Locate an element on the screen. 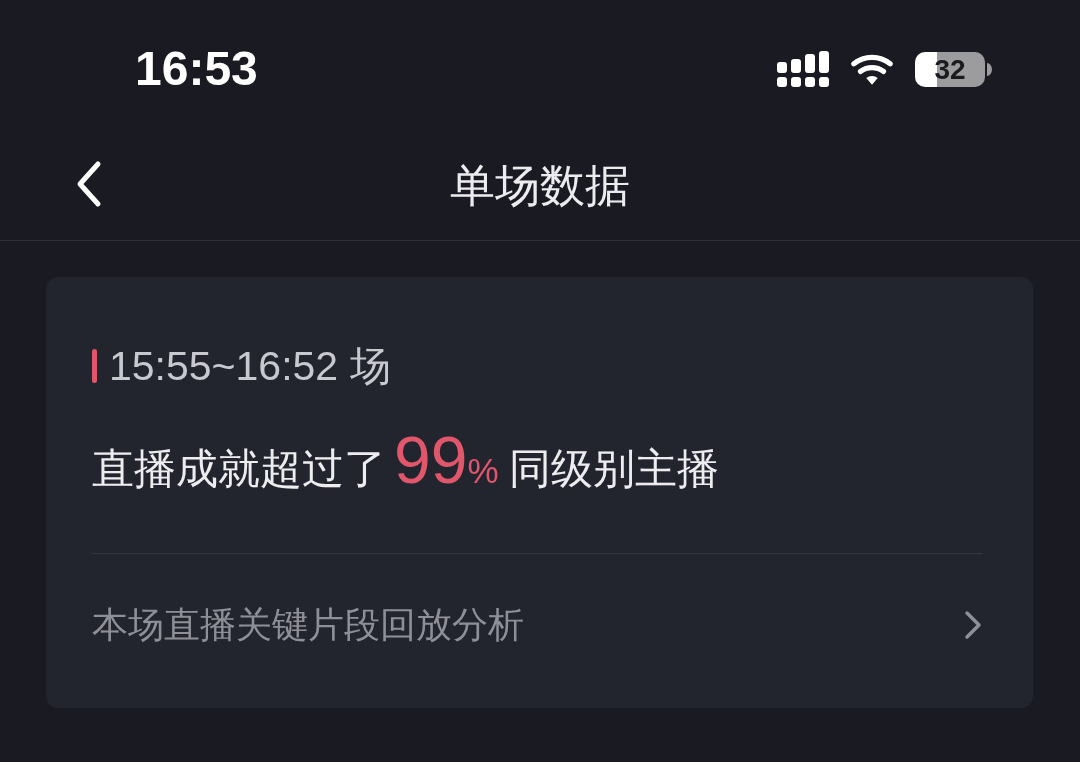 The image size is (1080, 762). summary-text: 直播成就超过了 is located at coordinates (239, 469).